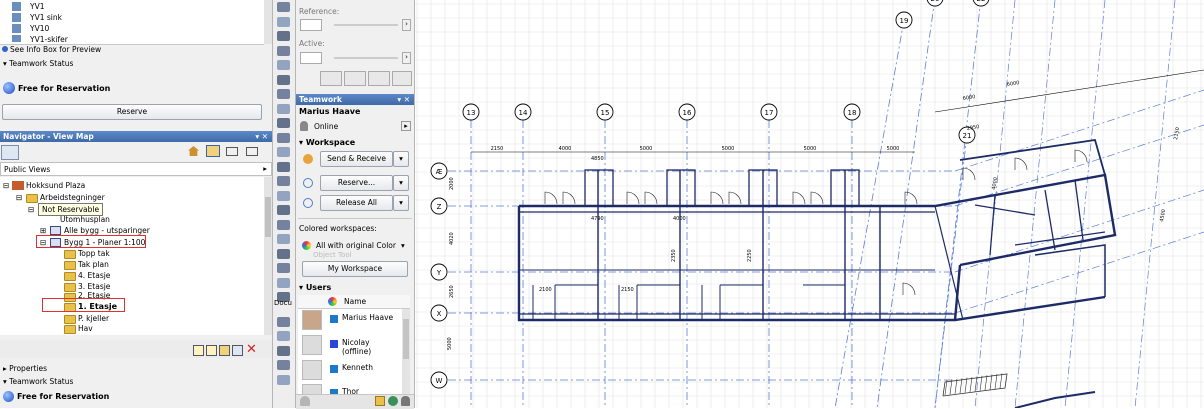 The image size is (1204, 409). Describe the element at coordinates (305, 401) in the screenshot. I see `person-icon` at that location.